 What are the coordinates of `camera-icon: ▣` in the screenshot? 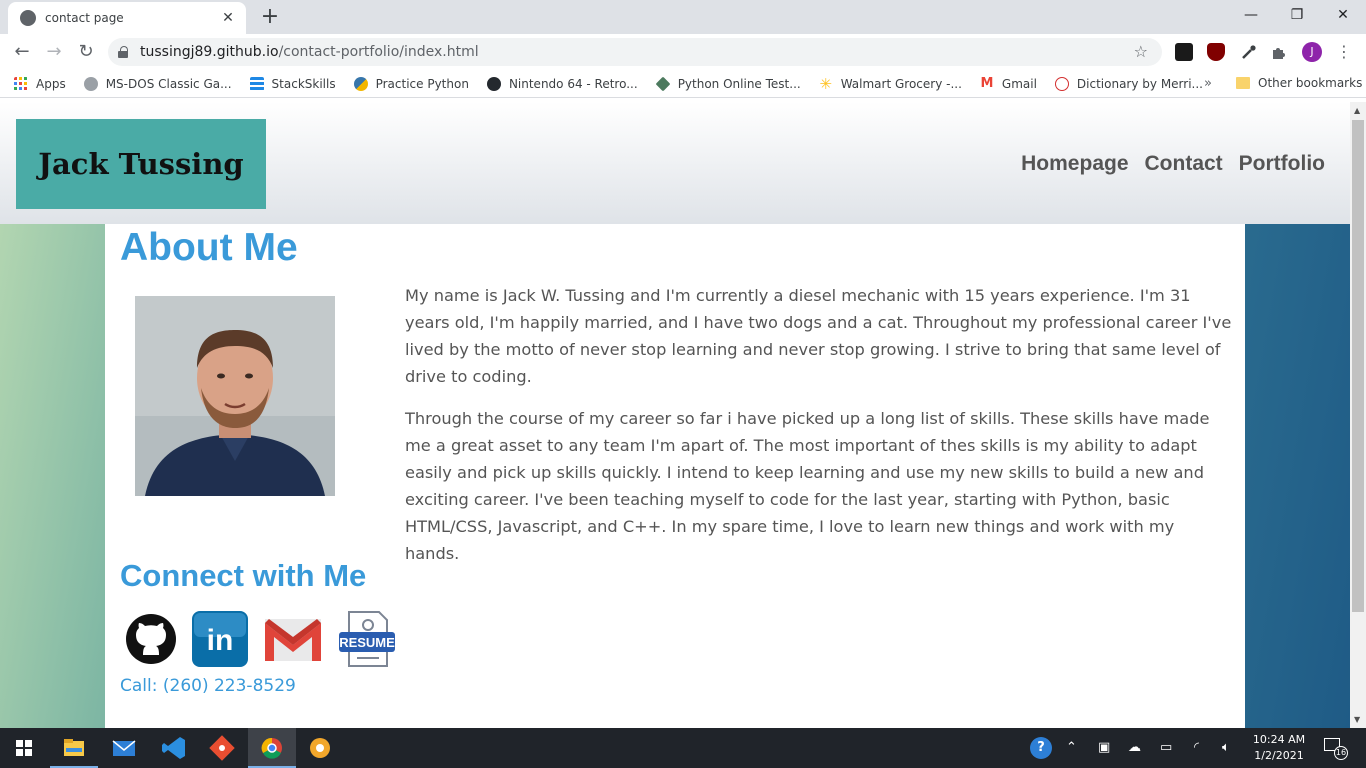 It's located at (1104, 747).